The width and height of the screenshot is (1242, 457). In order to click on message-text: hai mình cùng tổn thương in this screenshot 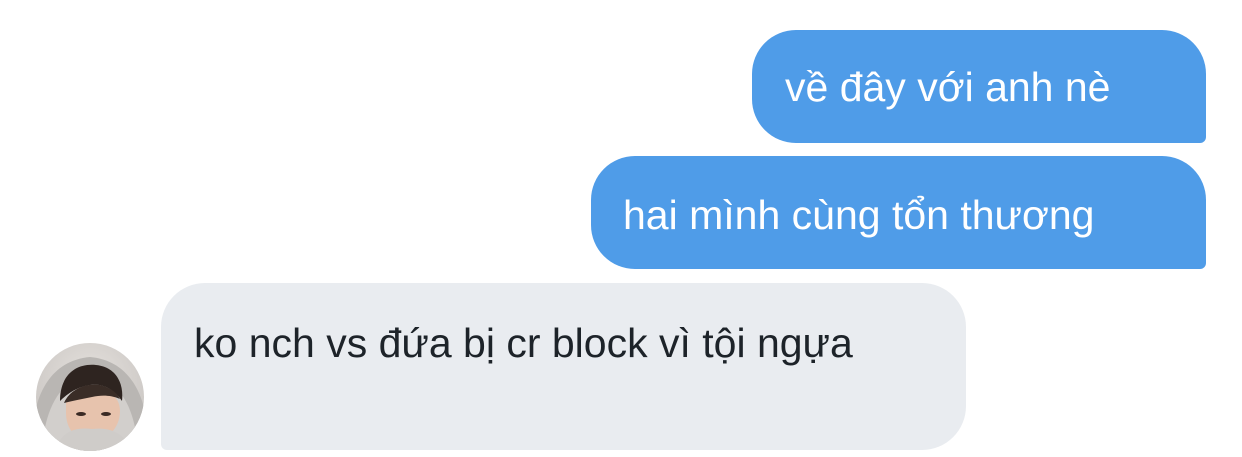, I will do `click(859, 215)`.